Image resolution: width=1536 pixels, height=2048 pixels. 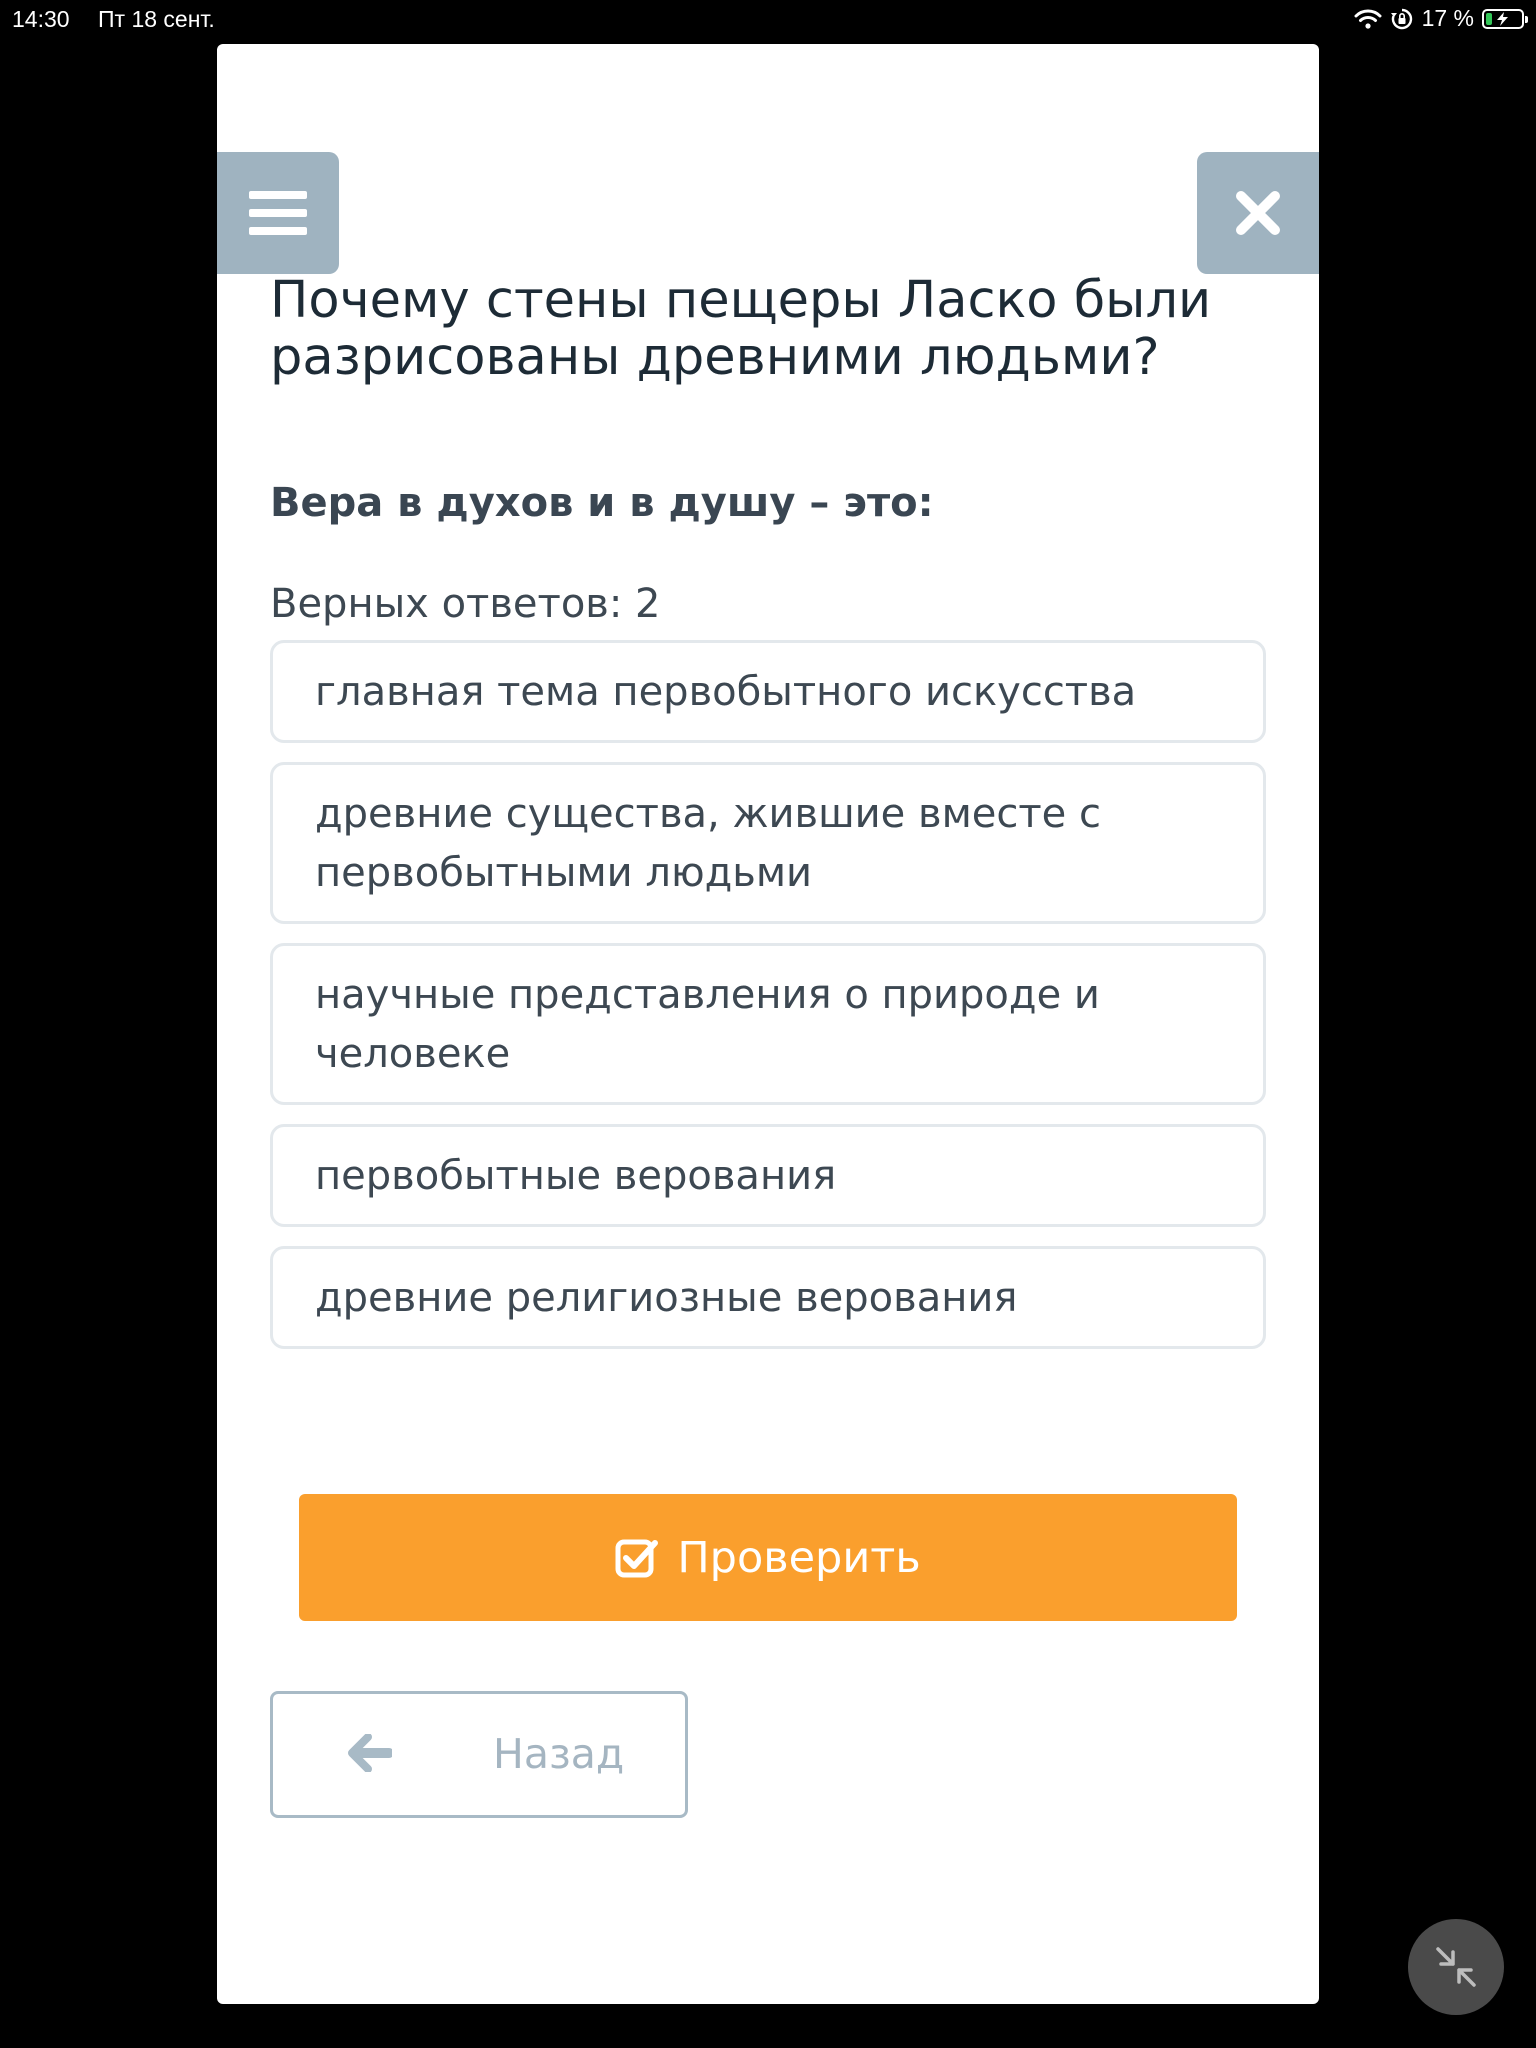 I want to click on status-date: Пт 18 сент., so click(x=156, y=19).